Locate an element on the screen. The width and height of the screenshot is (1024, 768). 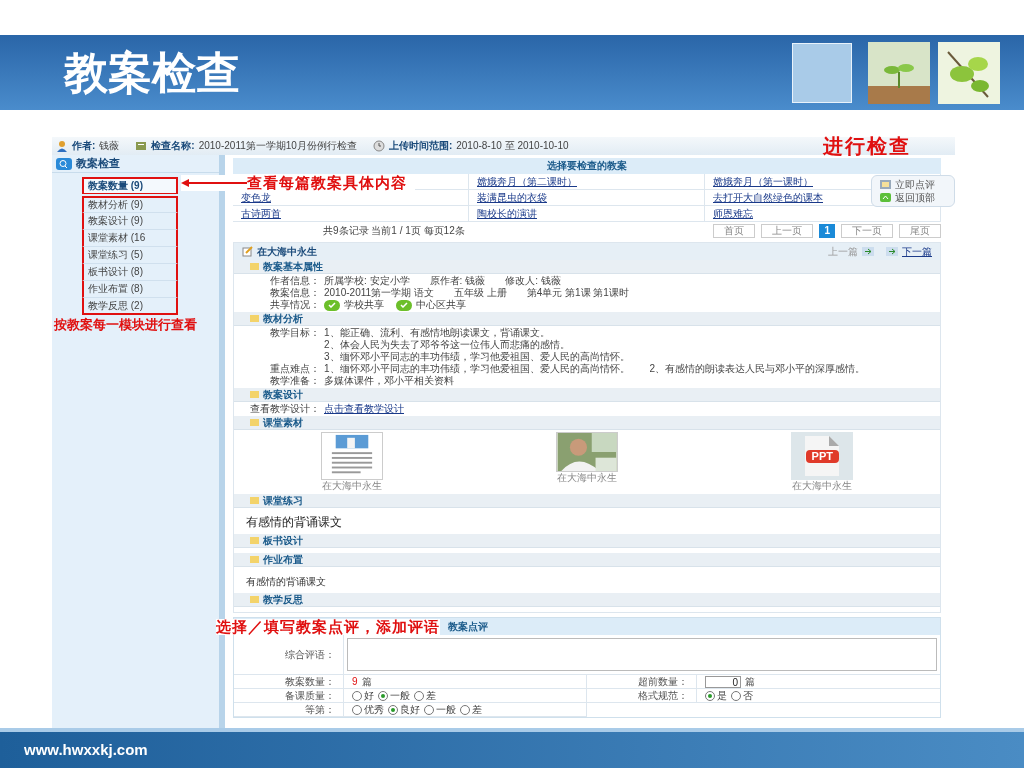
section-header: 教案基本属性 is located at coordinates (587, 267).